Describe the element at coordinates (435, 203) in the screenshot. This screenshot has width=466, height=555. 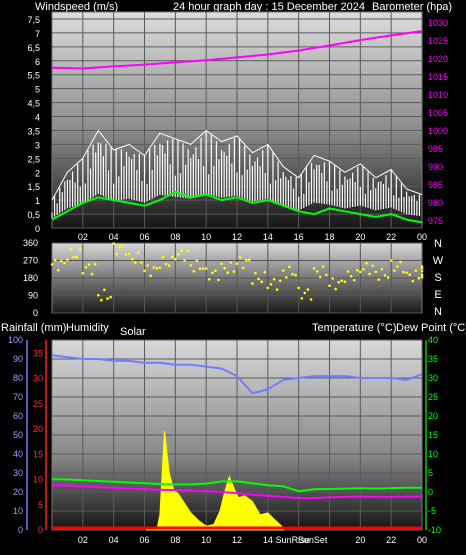
I see `pressure-y-tick-label: 980` at that location.